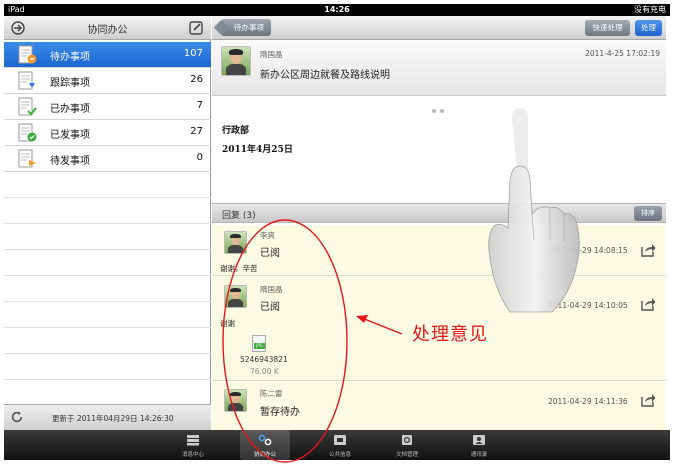  Describe the element at coordinates (27, 54) in the screenshot. I see `todo-doc-icon` at that location.